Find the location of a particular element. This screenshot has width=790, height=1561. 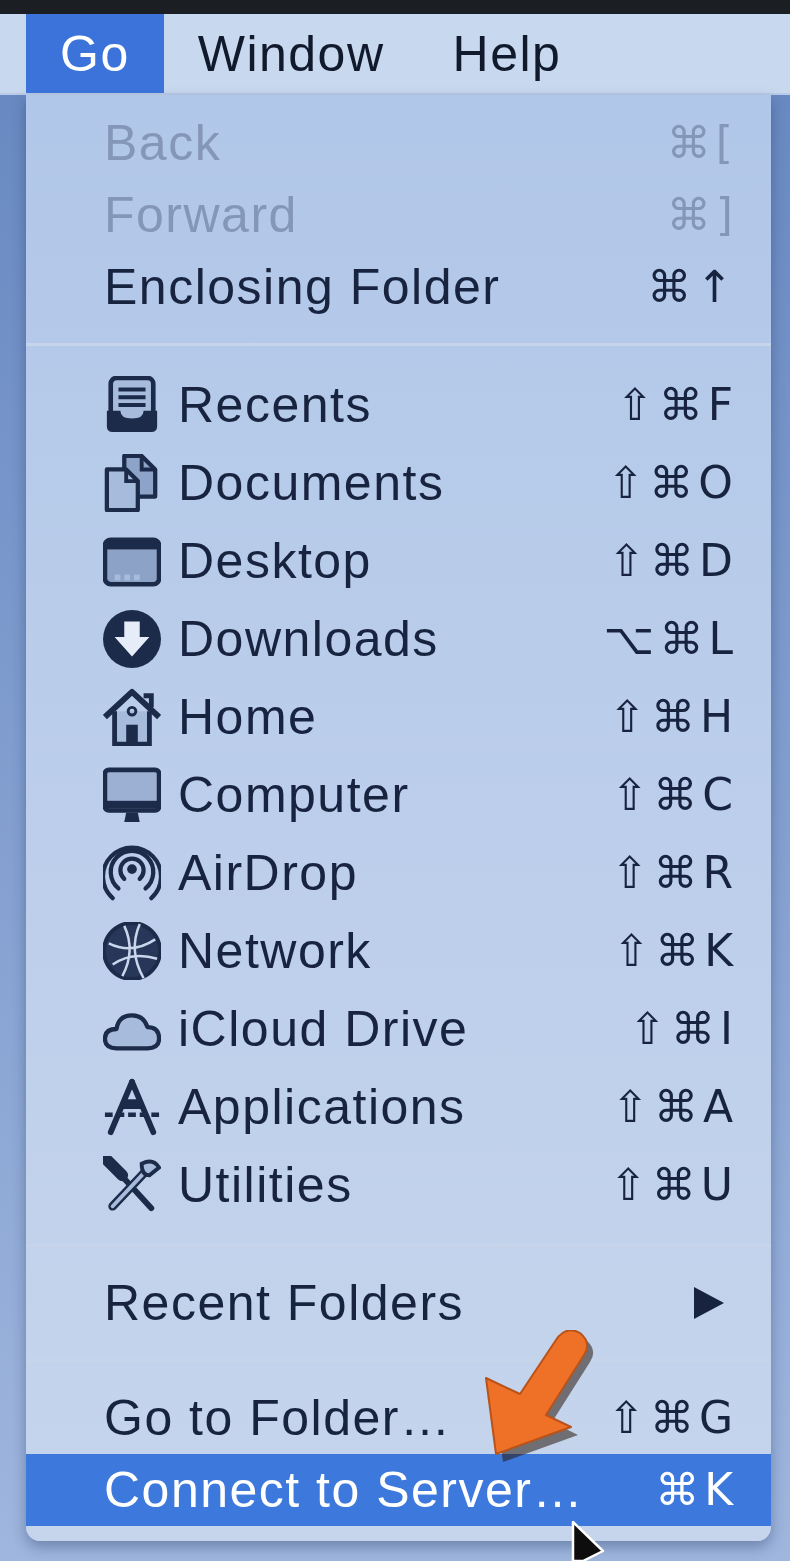

airdrop-icon is located at coordinates (132, 873).